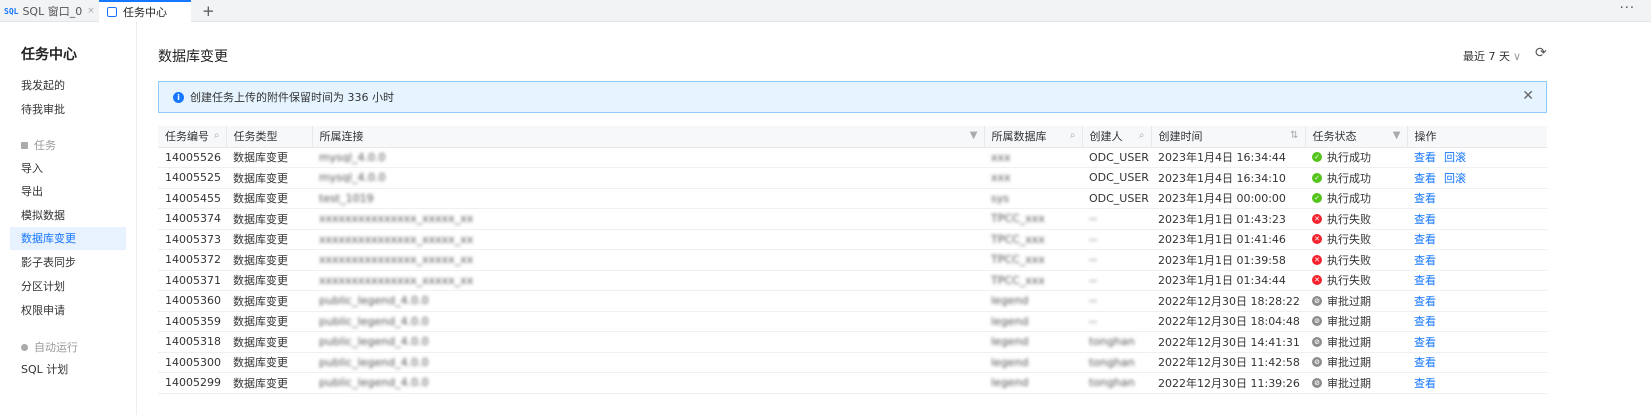 This screenshot has width=1651, height=415. Describe the element at coordinates (49, 347) in the screenshot. I see `sidebar-group-auto: 自动运行` at that location.